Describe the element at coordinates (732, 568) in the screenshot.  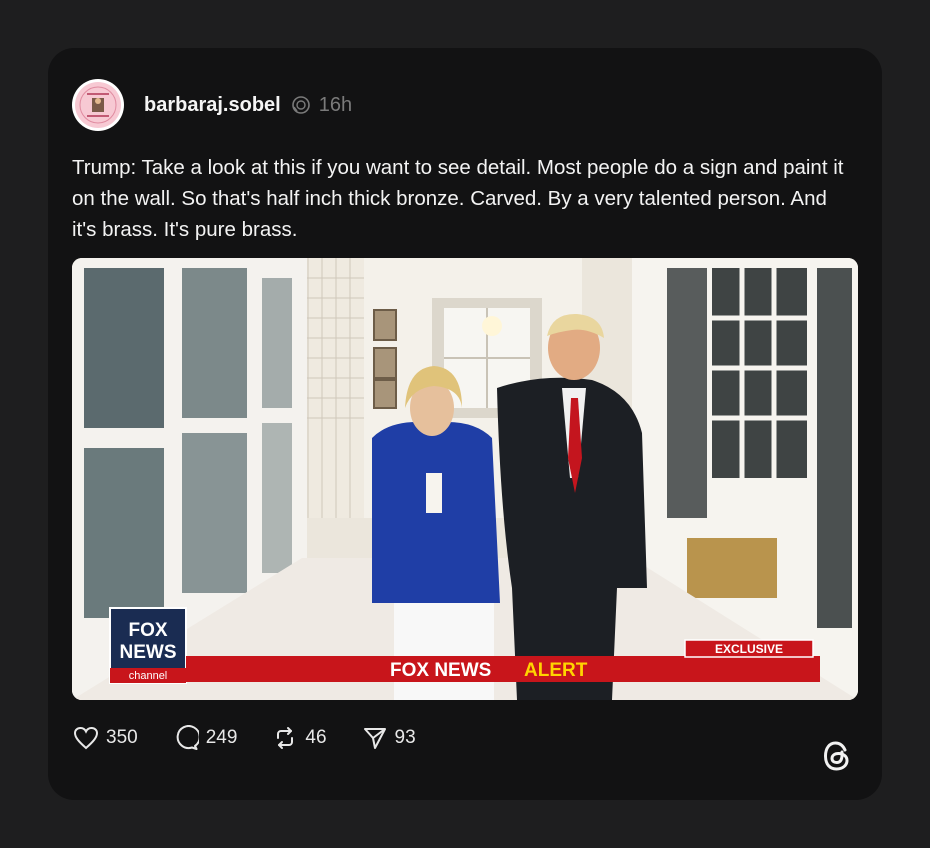
I see `brass-plaque` at that location.